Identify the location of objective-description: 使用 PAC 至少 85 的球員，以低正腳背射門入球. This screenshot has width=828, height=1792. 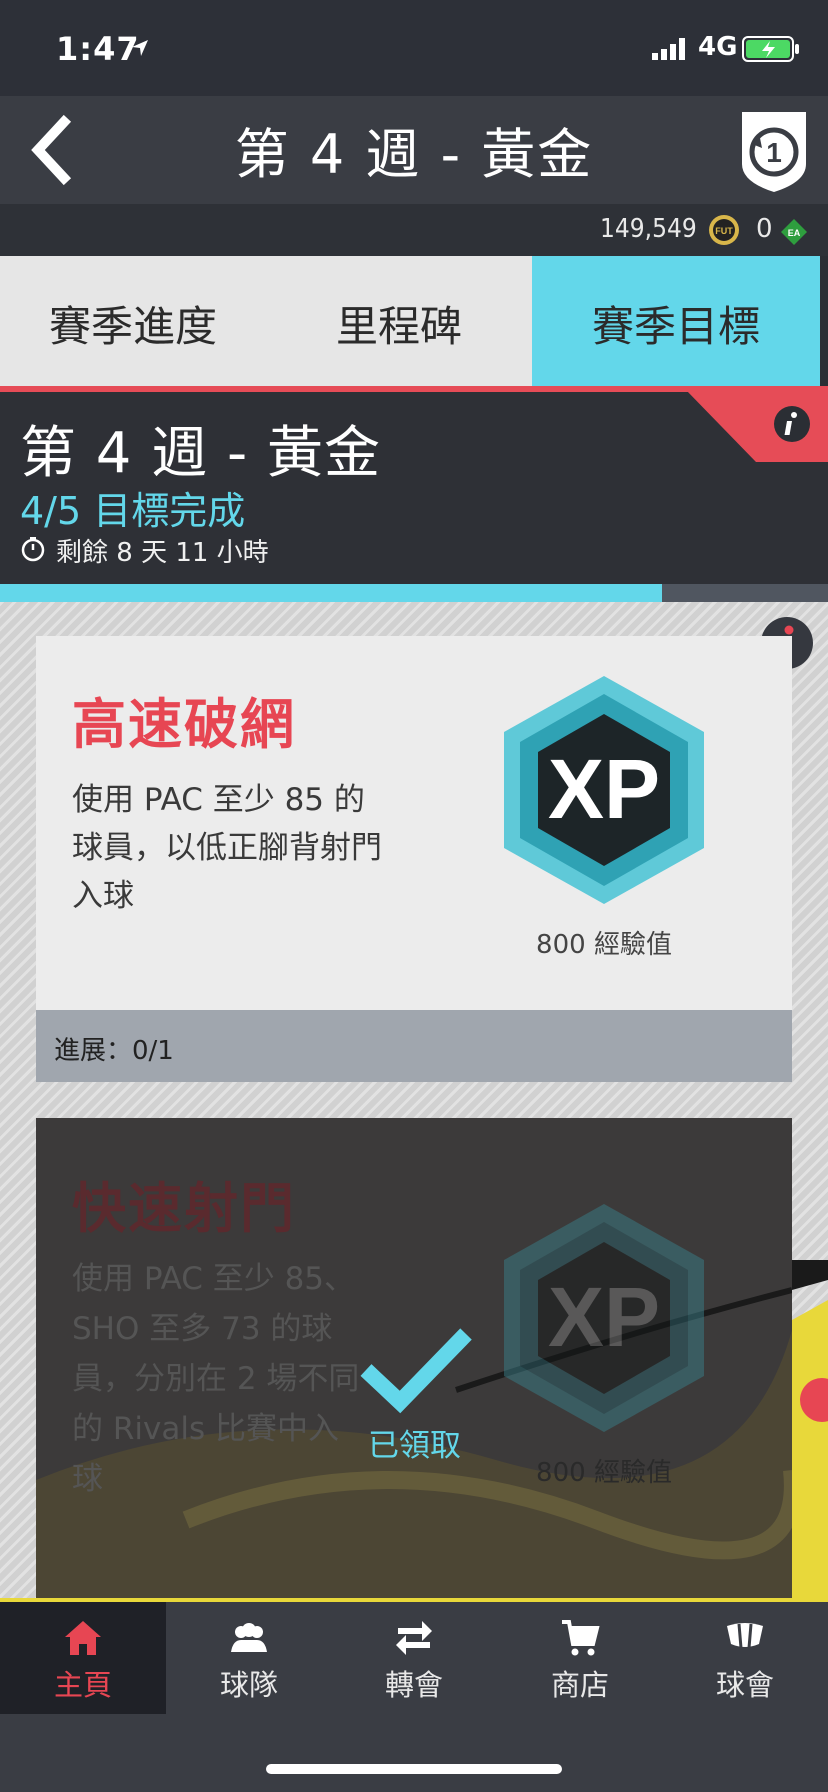
(227, 848).